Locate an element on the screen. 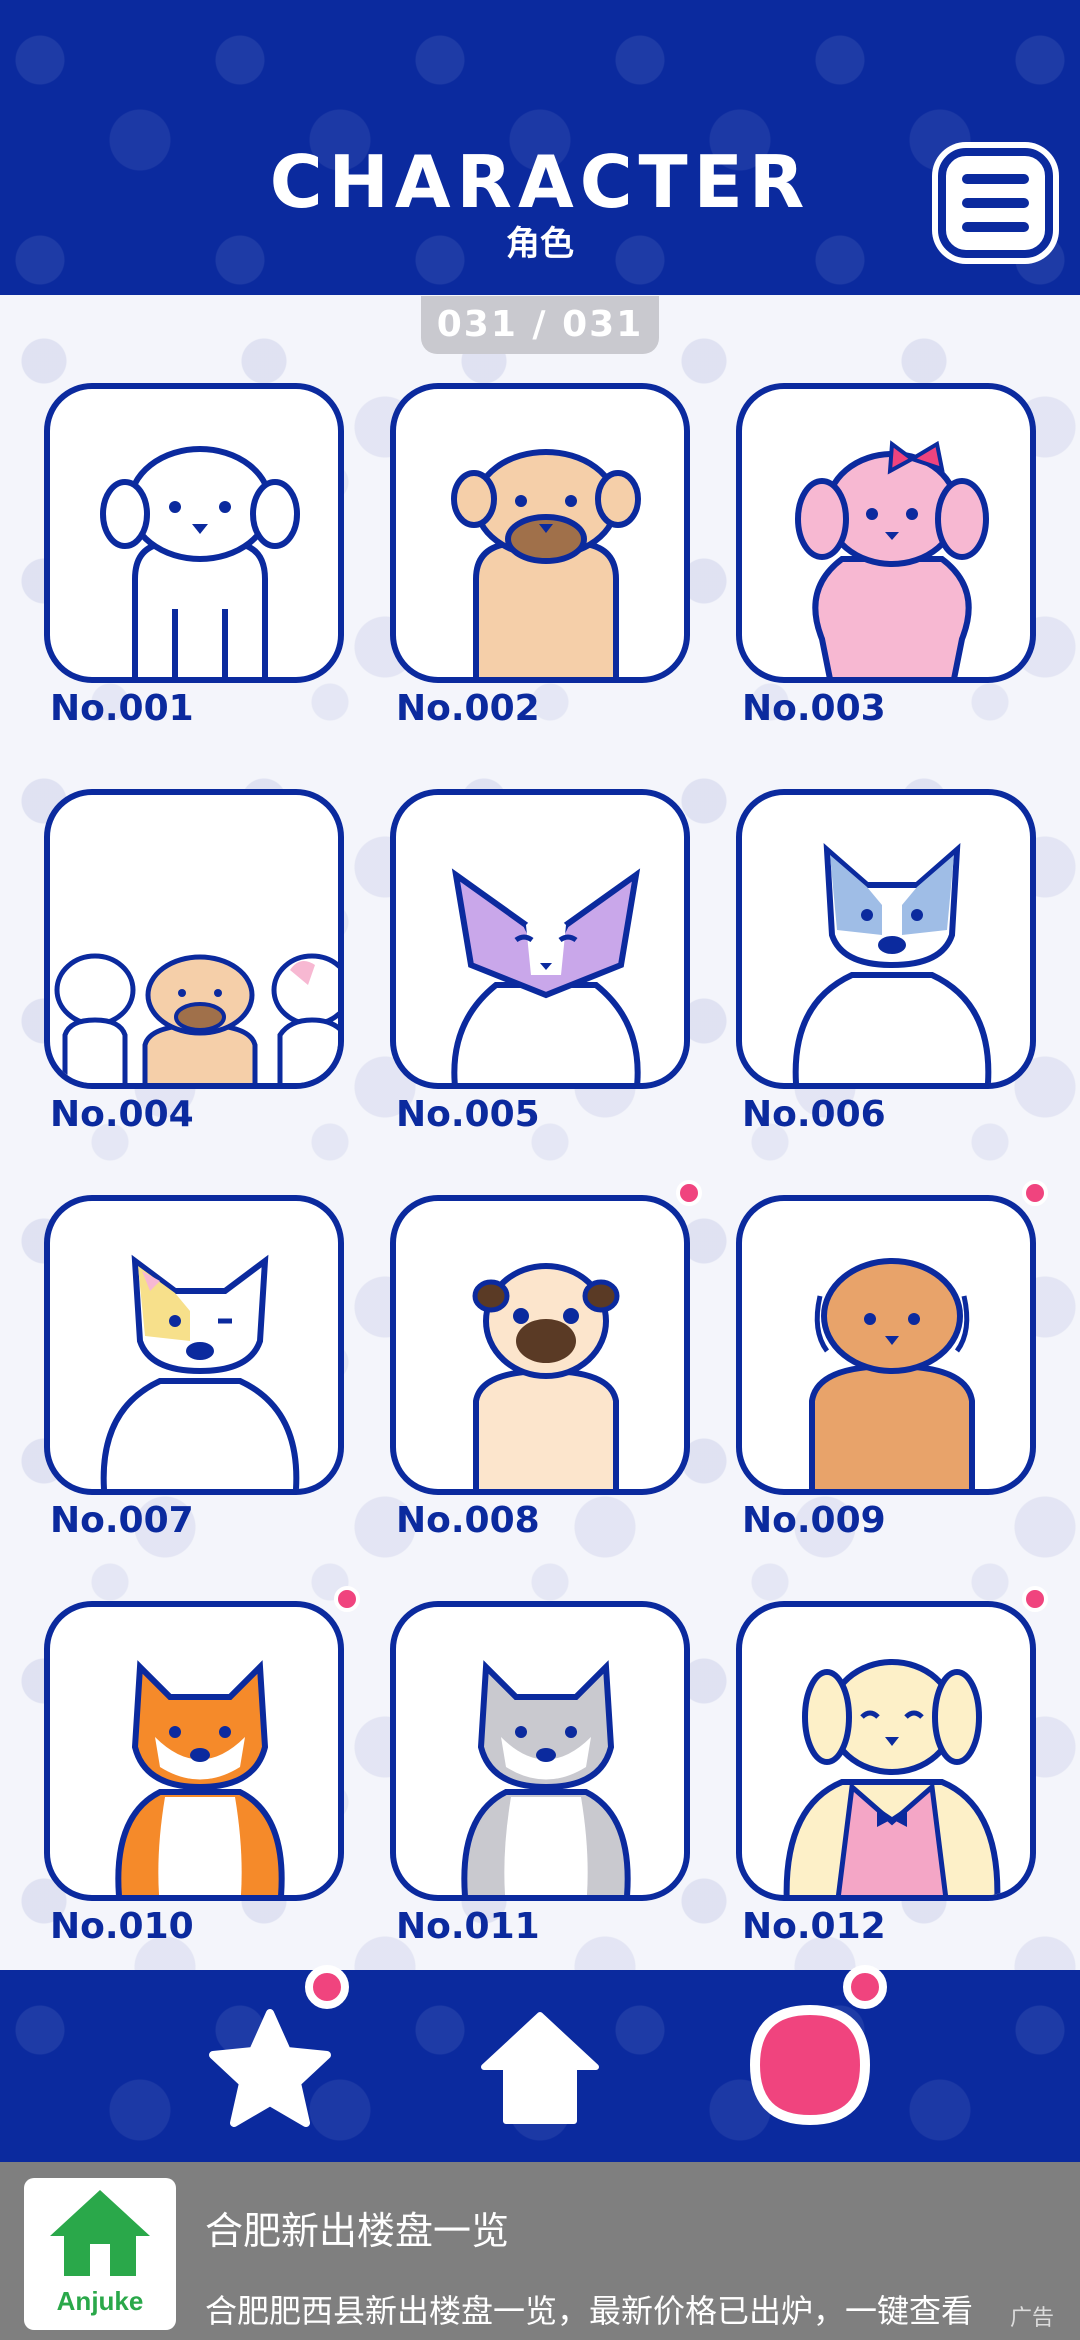  character-label: No.003 is located at coordinates (814, 708).